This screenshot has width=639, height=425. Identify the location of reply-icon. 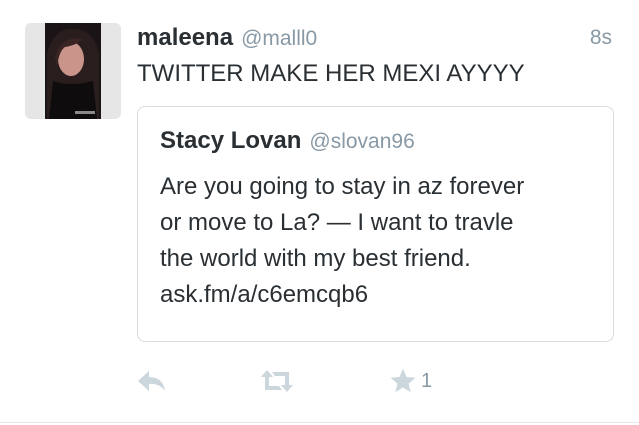
(151, 381).